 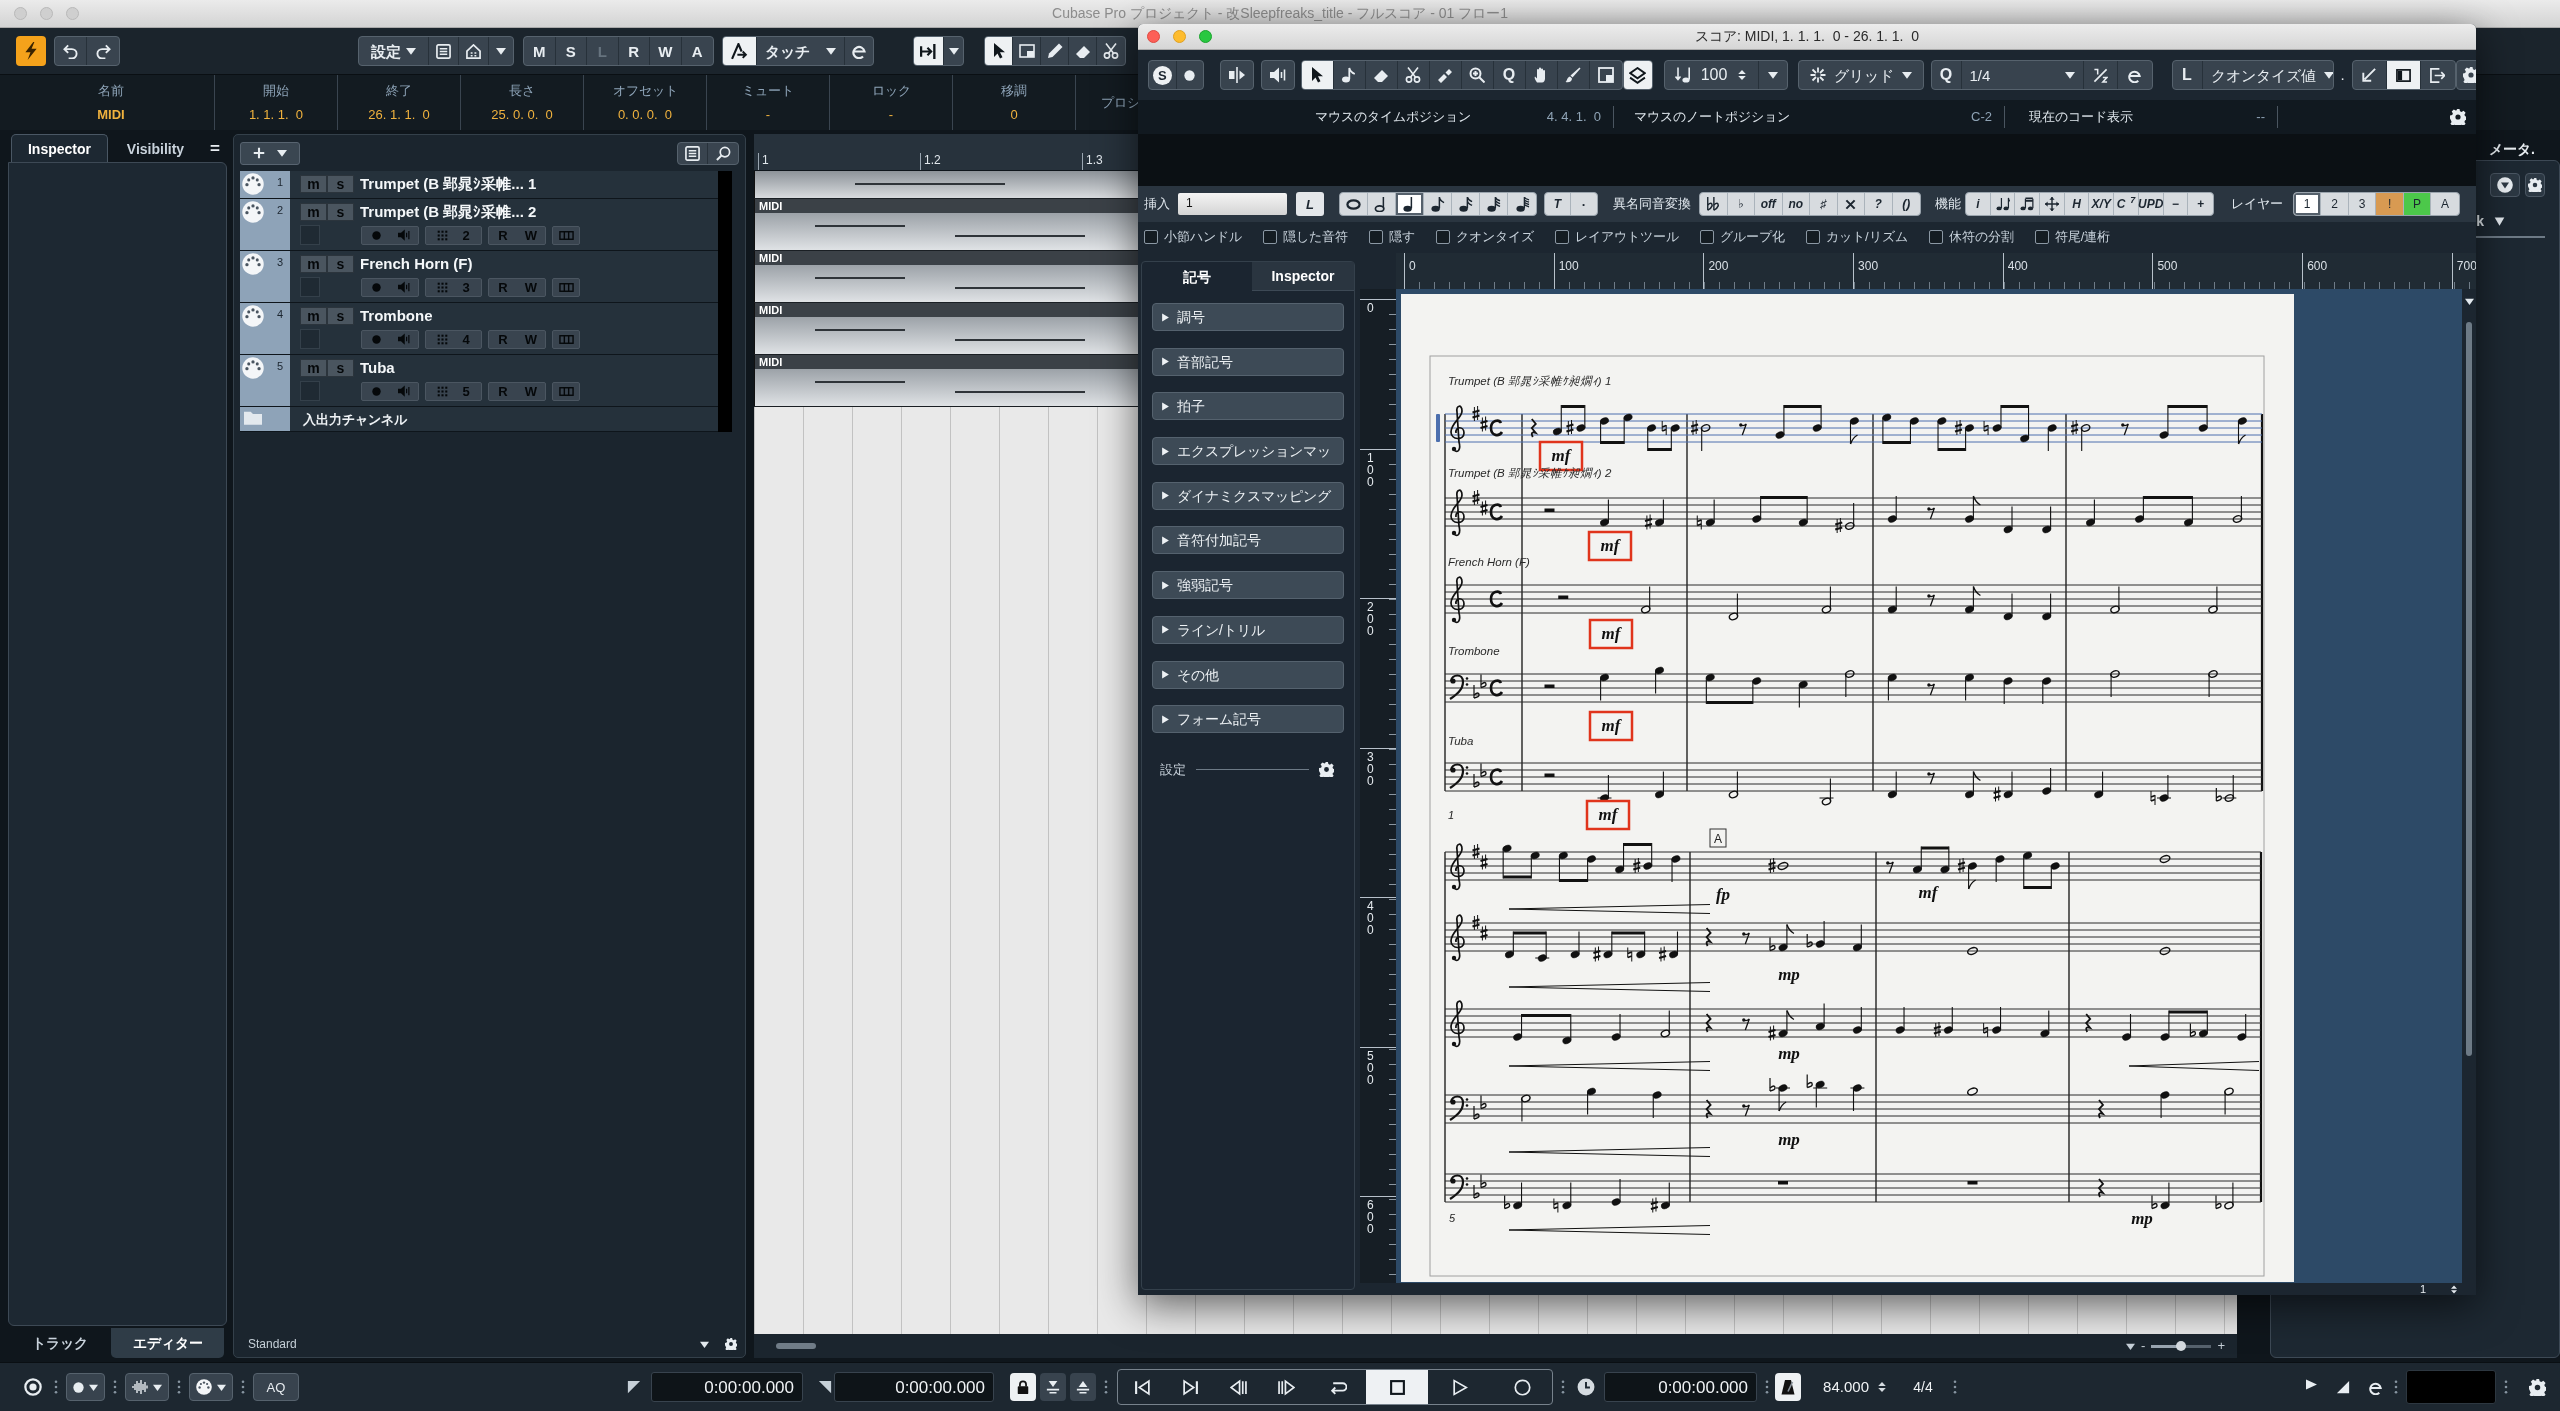 I want to click on enharmonic-button: off, so click(x=1769, y=204).